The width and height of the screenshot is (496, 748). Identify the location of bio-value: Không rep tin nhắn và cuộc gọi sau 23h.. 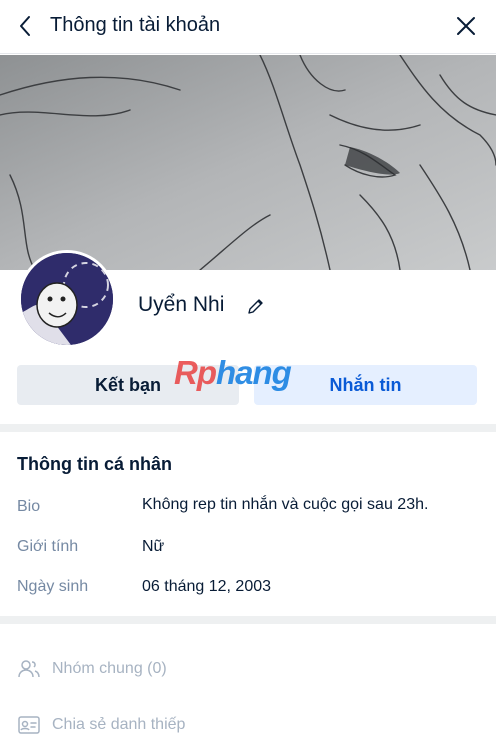
(285, 504).